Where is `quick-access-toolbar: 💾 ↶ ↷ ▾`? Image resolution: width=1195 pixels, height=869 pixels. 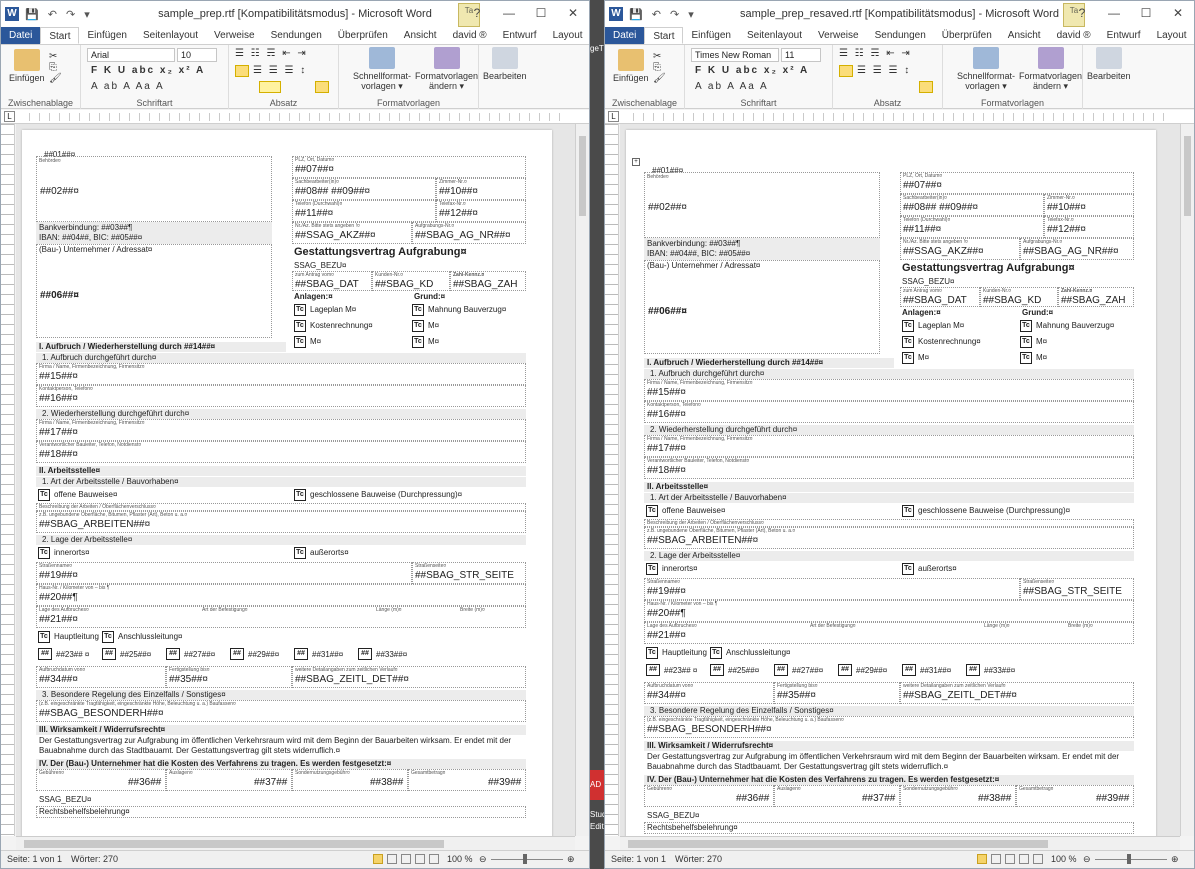
quick-access-toolbar: 💾 ↶ ↷ ▾ is located at coordinates (59, 14).